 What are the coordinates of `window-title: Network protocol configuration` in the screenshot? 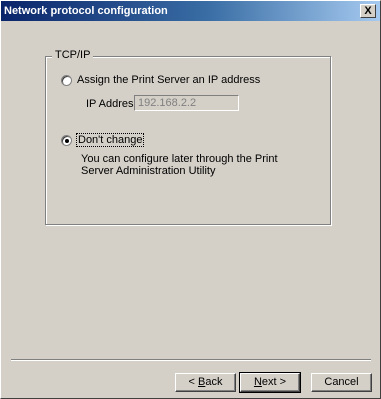 It's located at (86, 11).